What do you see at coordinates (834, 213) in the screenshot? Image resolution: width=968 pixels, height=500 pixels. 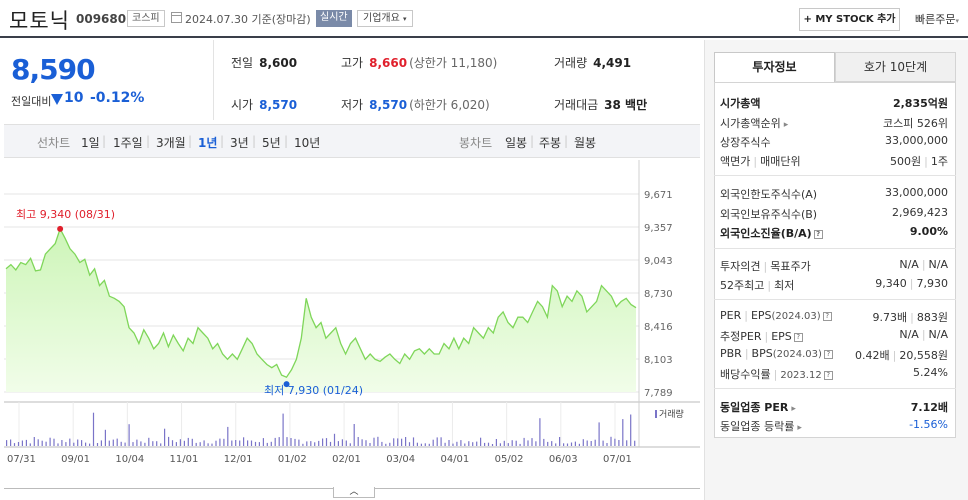 I see `foreign-own-row: 외국인보유주식수(B) 2,969,423` at bounding box center [834, 213].